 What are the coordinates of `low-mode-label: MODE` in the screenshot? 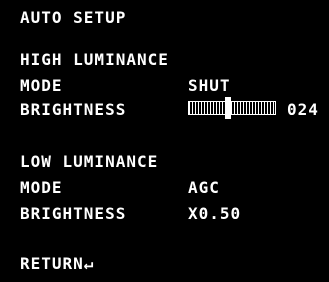 It's located at (41, 188).